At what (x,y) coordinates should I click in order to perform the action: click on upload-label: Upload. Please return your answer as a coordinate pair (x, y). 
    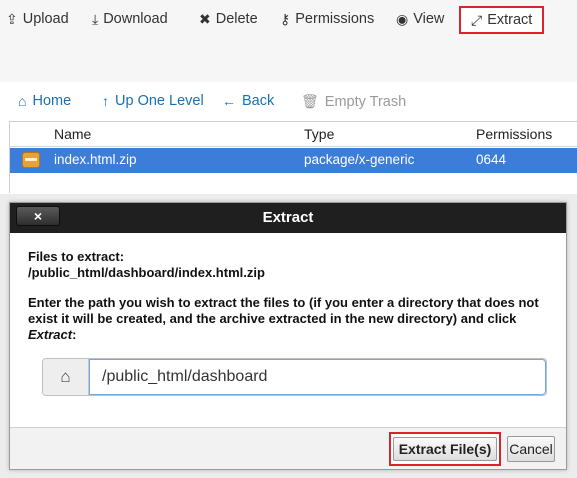
    Looking at the image, I should click on (45, 19).